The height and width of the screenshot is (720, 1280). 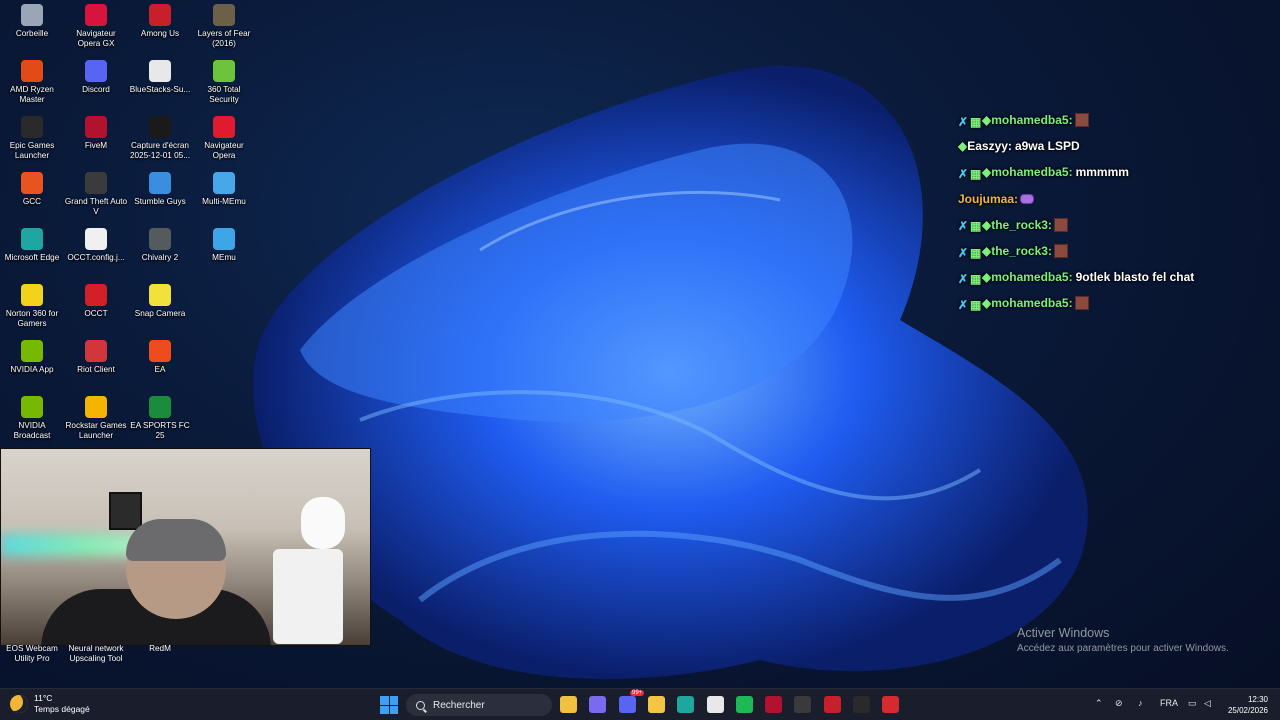 I want to click on desktop-icon: Chivalry 2, so click(x=160, y=252).